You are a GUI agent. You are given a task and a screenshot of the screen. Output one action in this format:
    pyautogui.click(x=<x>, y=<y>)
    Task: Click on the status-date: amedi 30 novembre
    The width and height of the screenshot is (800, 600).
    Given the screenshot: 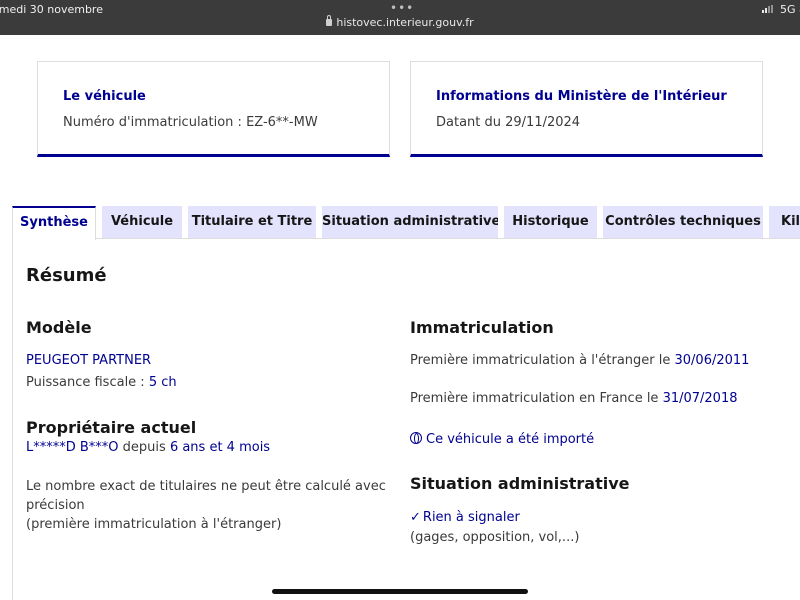 What is the action you would take?
    pyautogui.click(x=51, y=9)
    